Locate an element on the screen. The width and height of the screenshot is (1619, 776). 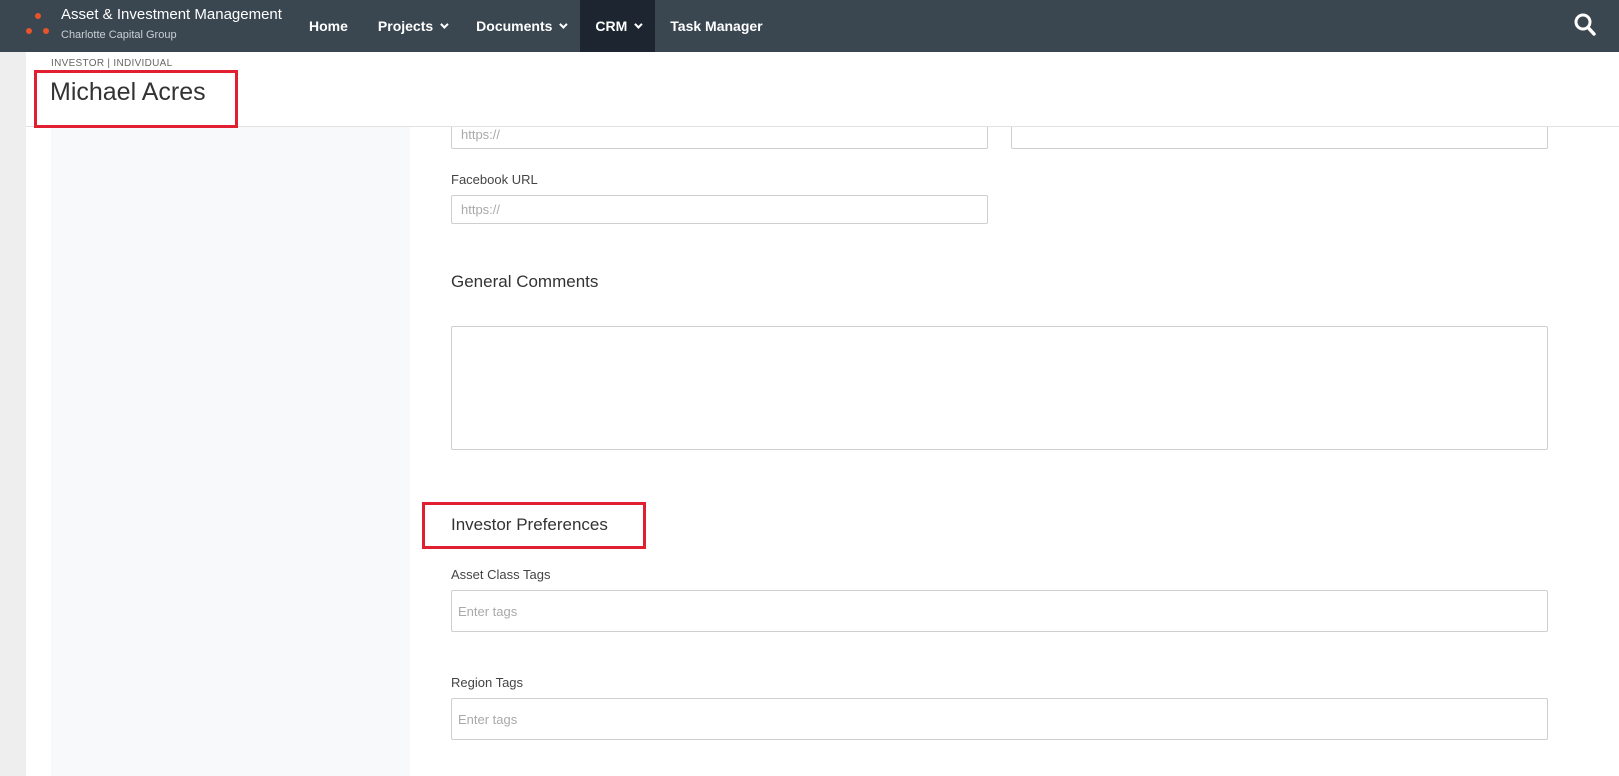
nav-home: Home is located at coordinates (328, 26).